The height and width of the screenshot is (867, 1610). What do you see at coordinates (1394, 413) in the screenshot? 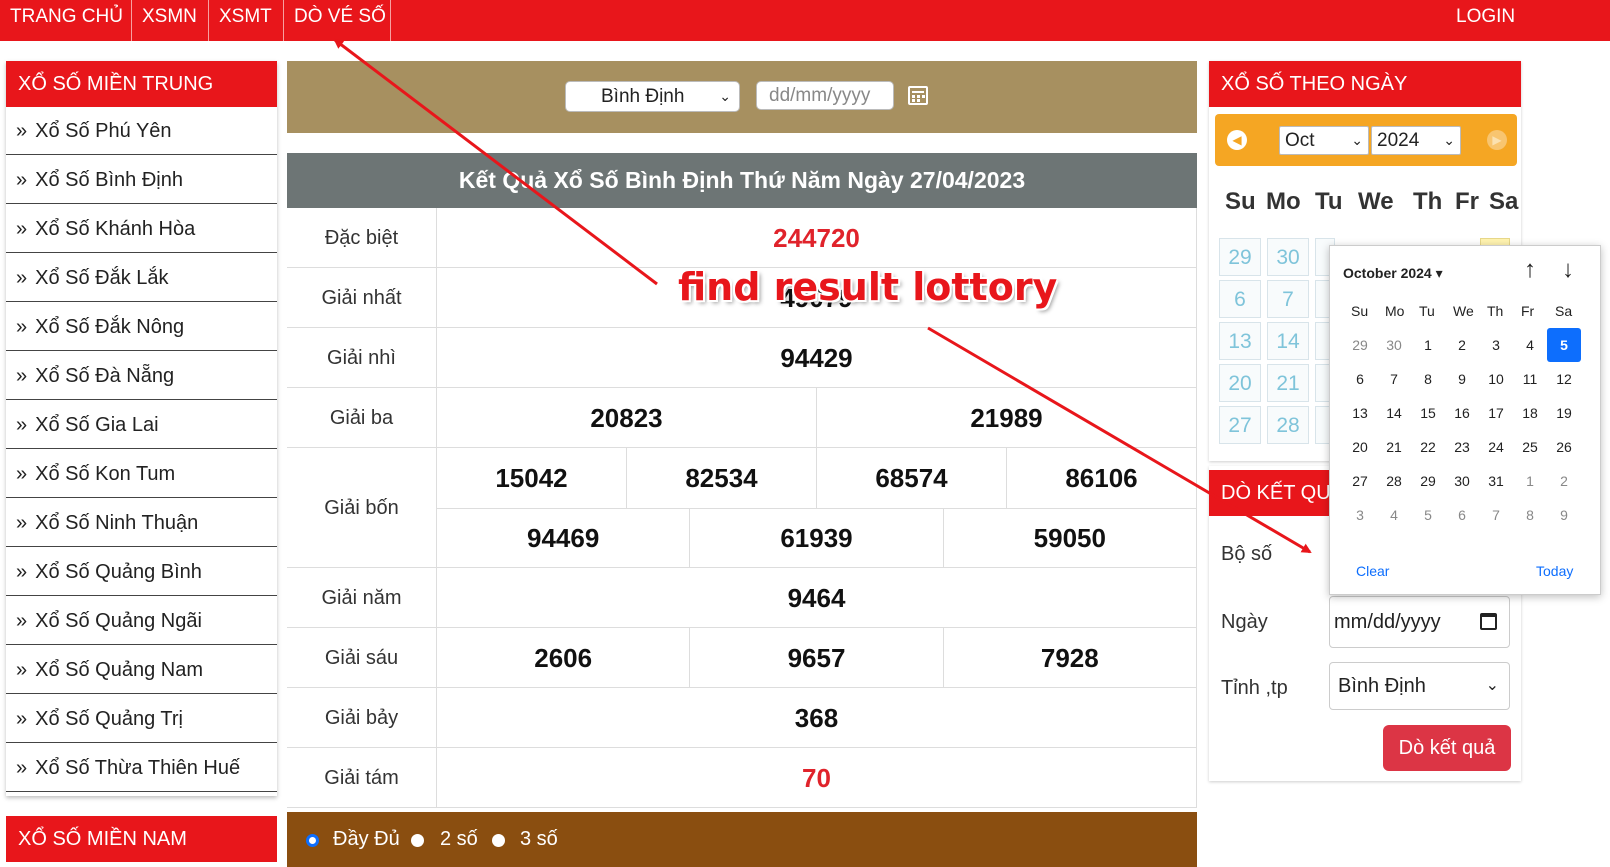
I see `datepicker-day: 14` at bounding box center [1394, 413].